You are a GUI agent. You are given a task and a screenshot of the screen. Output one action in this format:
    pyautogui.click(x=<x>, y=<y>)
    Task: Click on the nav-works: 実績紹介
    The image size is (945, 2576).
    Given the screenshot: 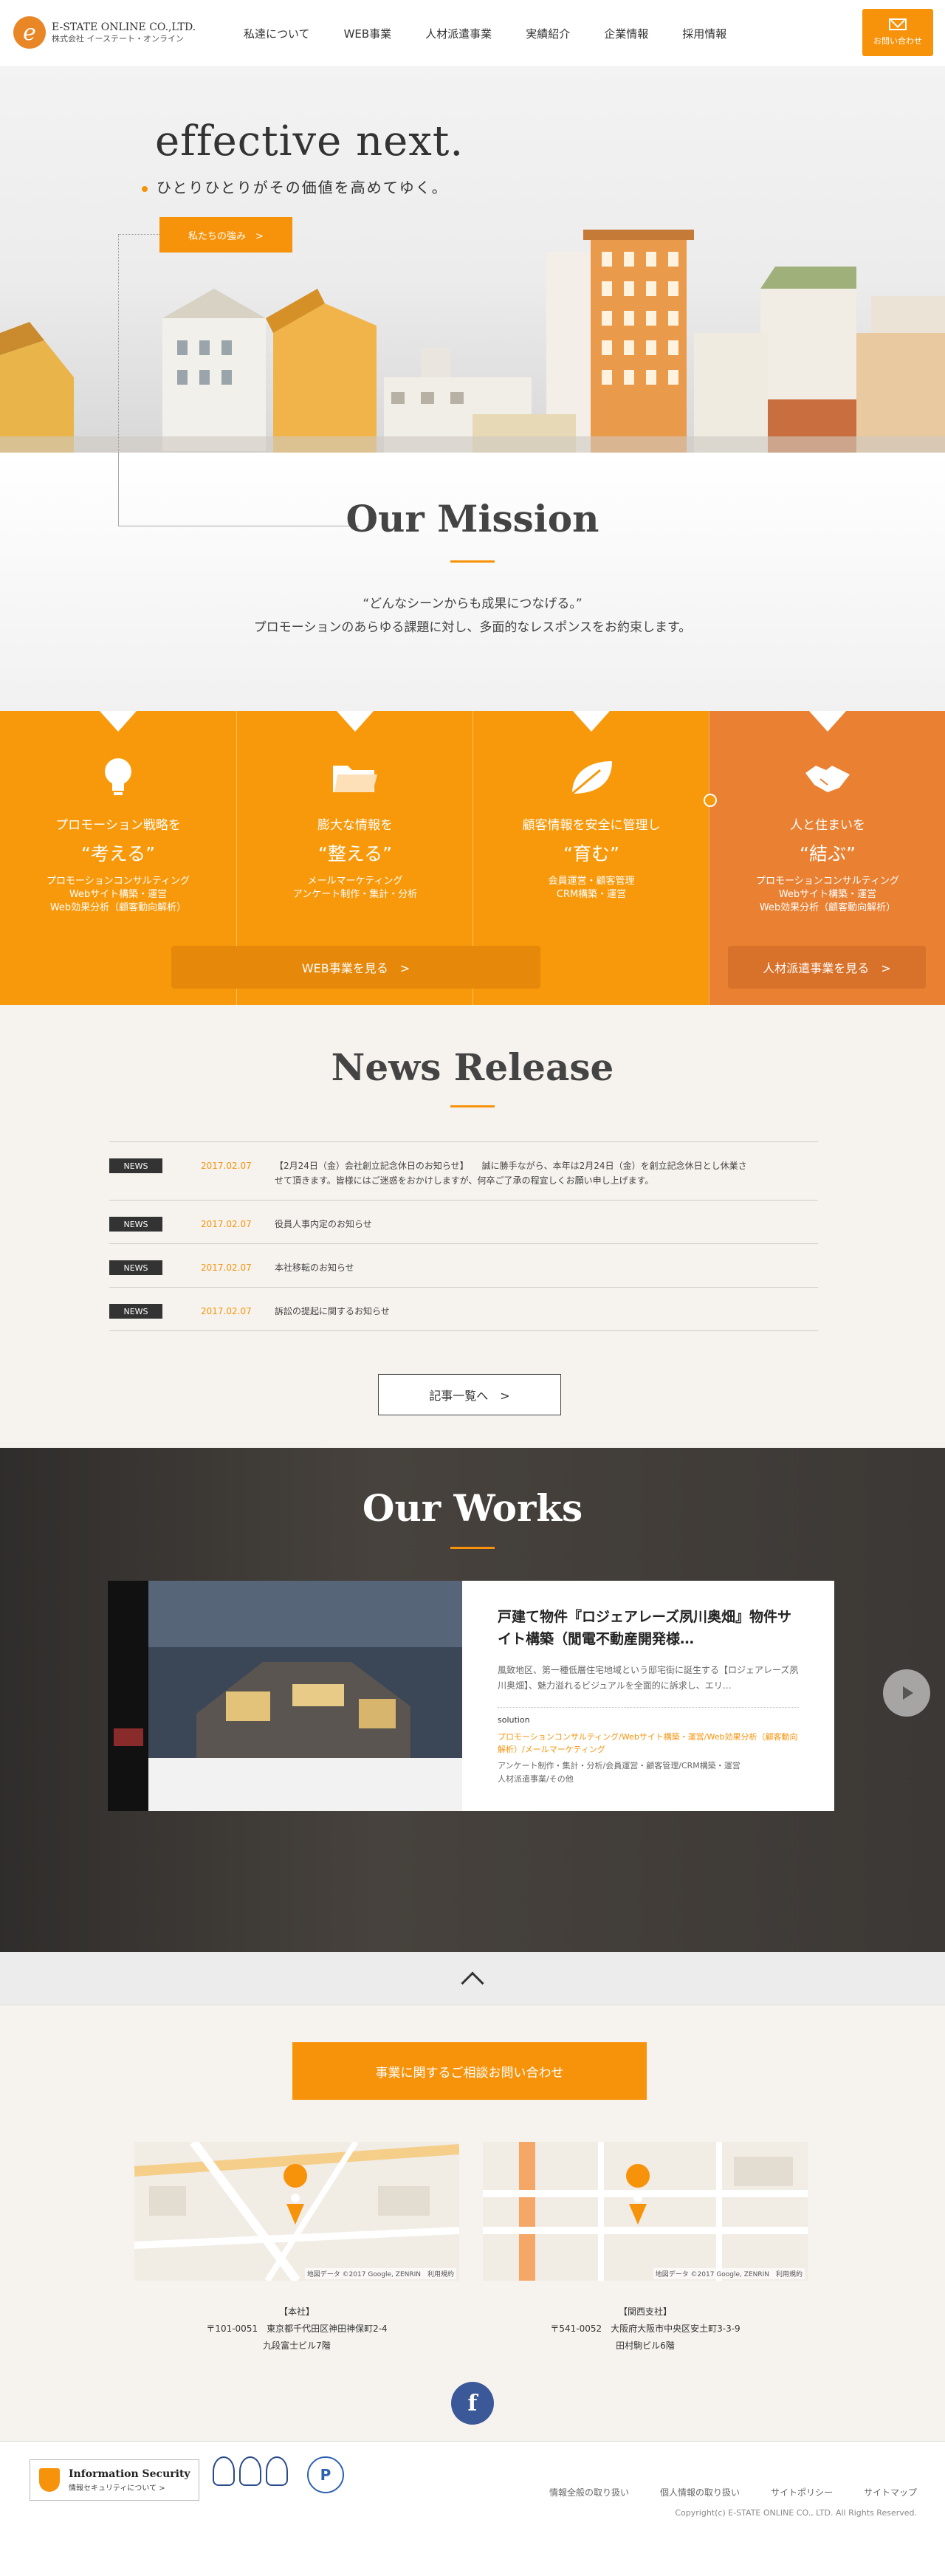 What is the action you would take?
    pyautogui.click(x=548, y=33)
    